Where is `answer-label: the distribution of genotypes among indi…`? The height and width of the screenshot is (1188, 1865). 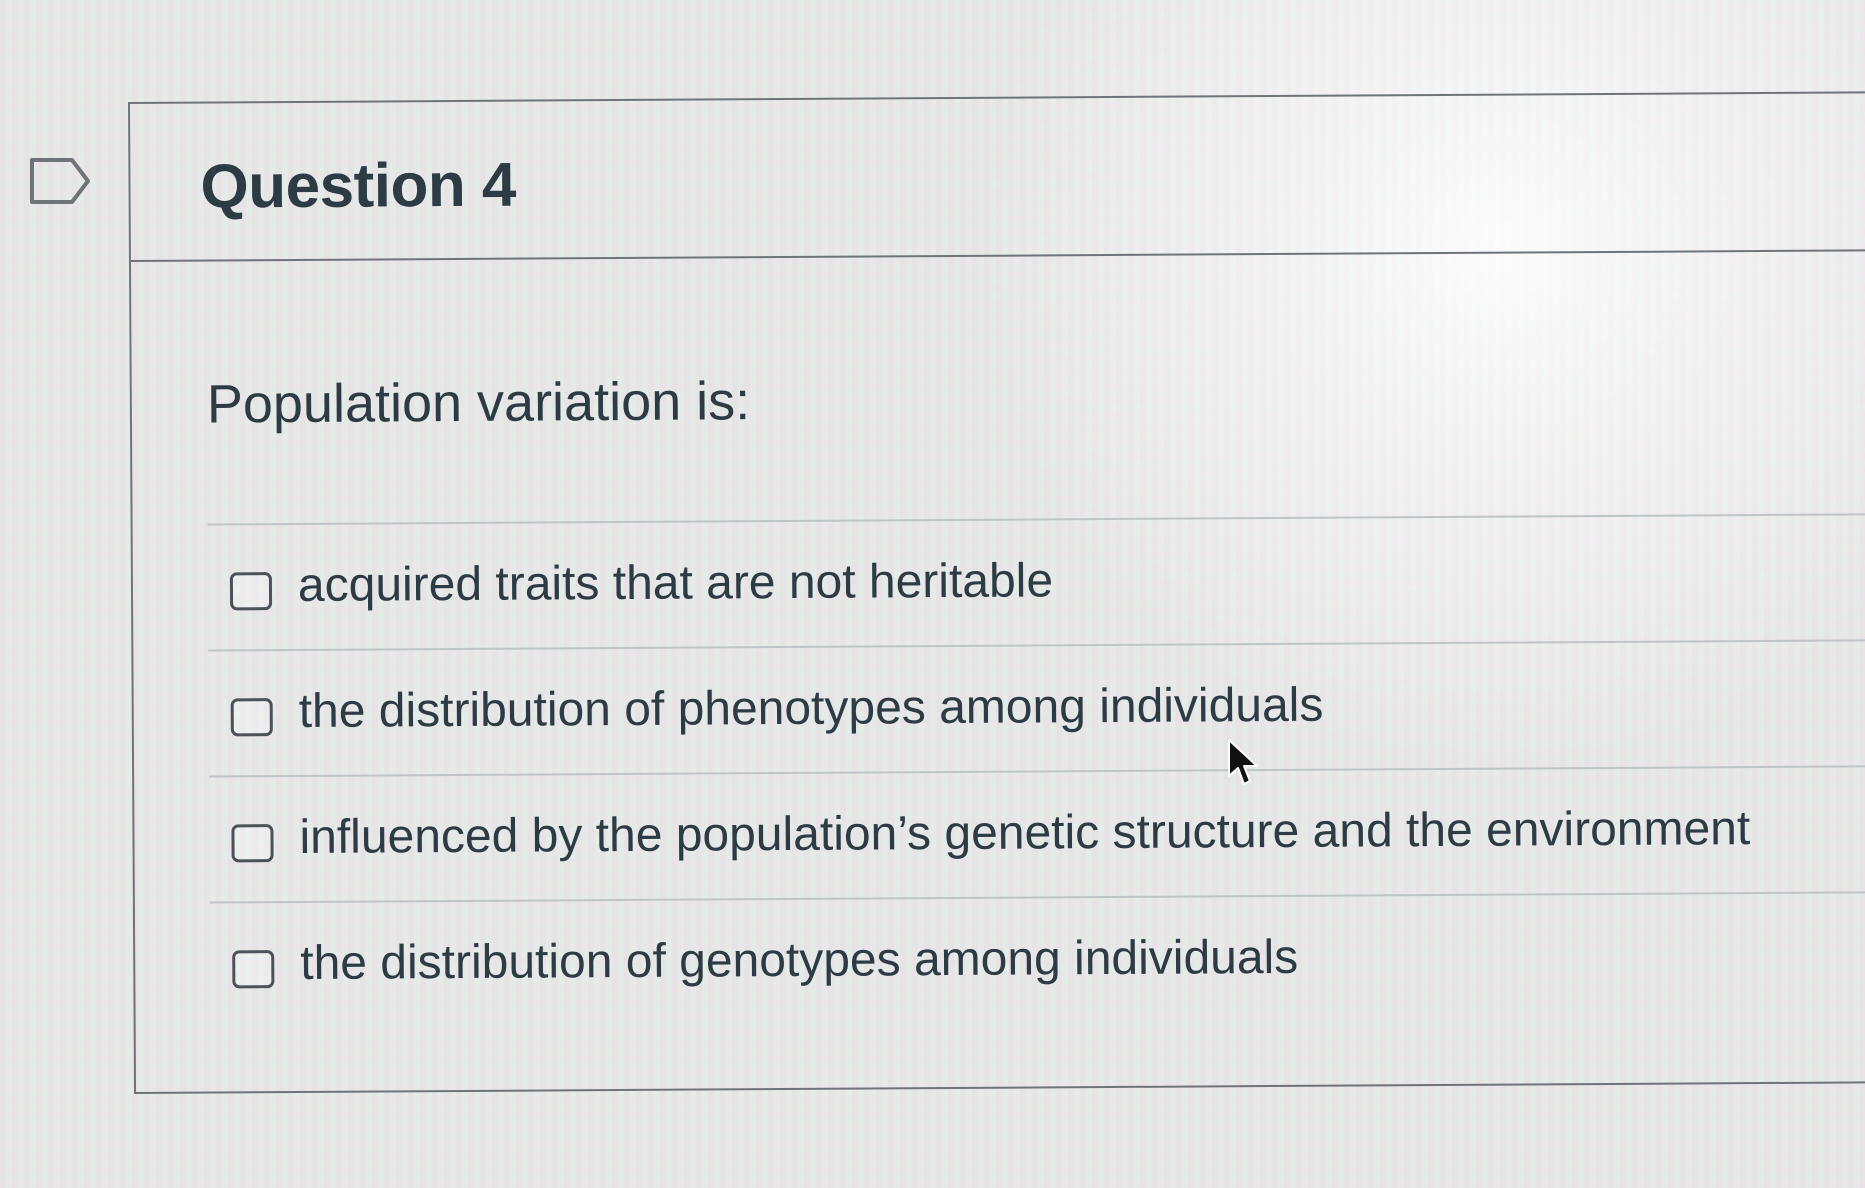 answer-label: the distribution of genotypes among indi… is located at coordinates (799, 960).